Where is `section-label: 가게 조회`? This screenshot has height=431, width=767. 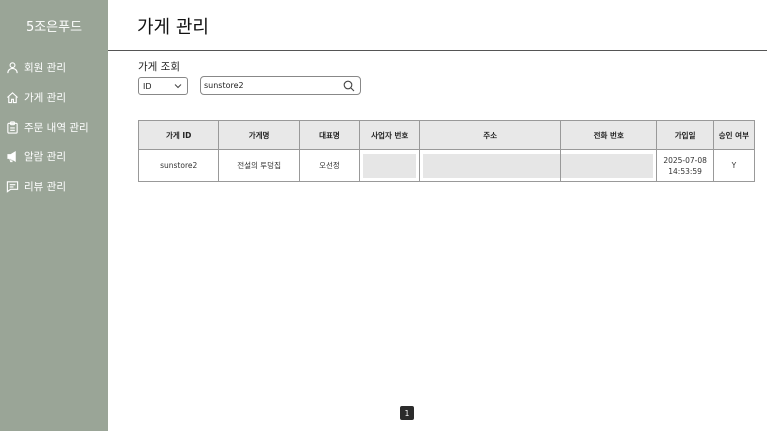 section-label: 가게 조회 is located at coordinates (159, 67).